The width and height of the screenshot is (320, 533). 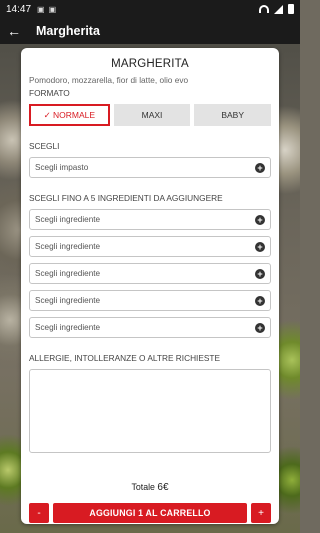 I want to click on size-option-maxi: MAXI, so click(x=152, y=115).